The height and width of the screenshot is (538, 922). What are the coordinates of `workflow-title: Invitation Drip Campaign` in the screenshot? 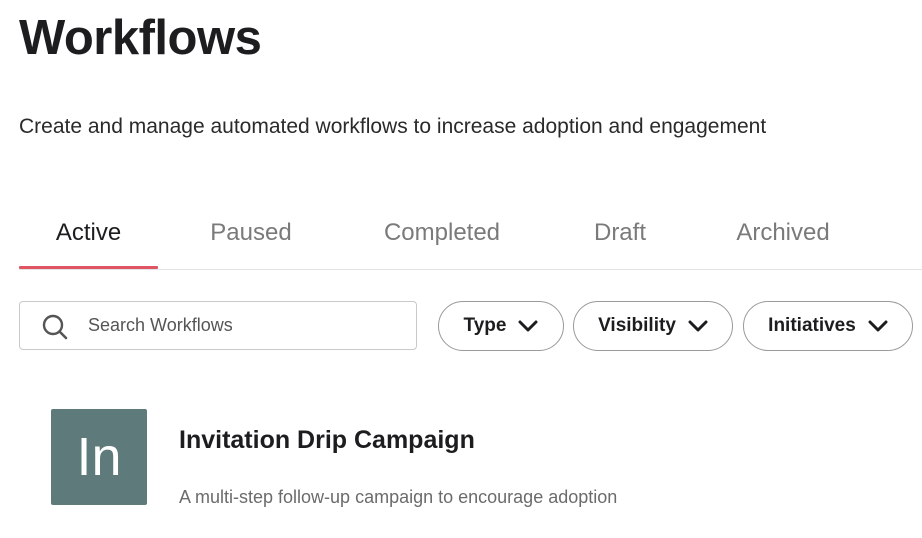 It's located at (327, 440).